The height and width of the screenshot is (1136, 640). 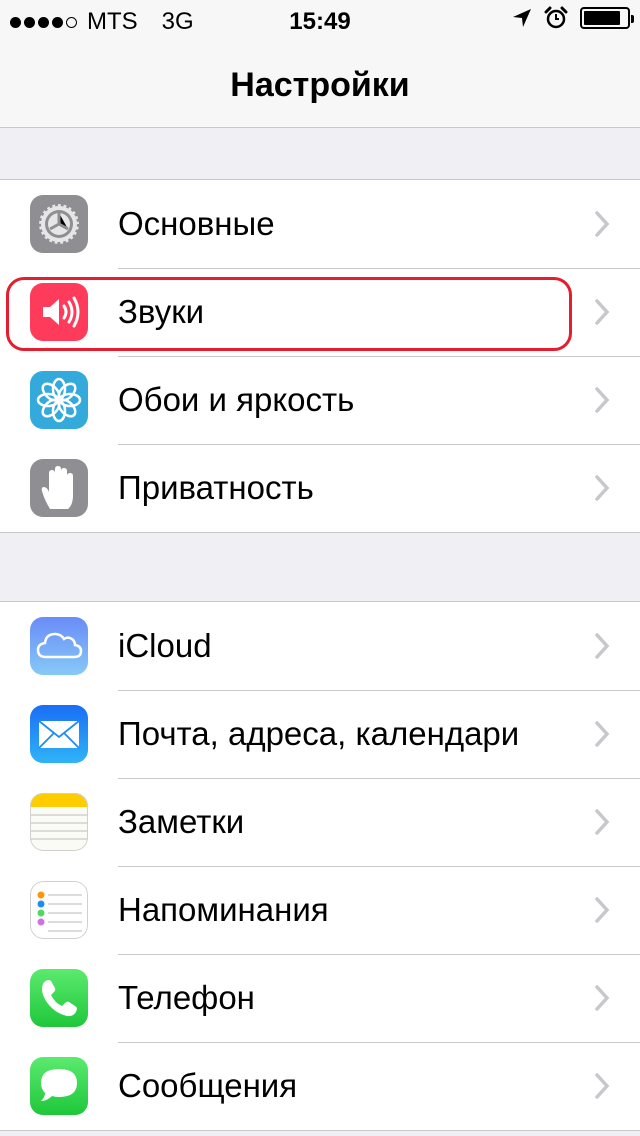 I want to click on settings-row-phone: Телефон, so click(x=320, y=998).